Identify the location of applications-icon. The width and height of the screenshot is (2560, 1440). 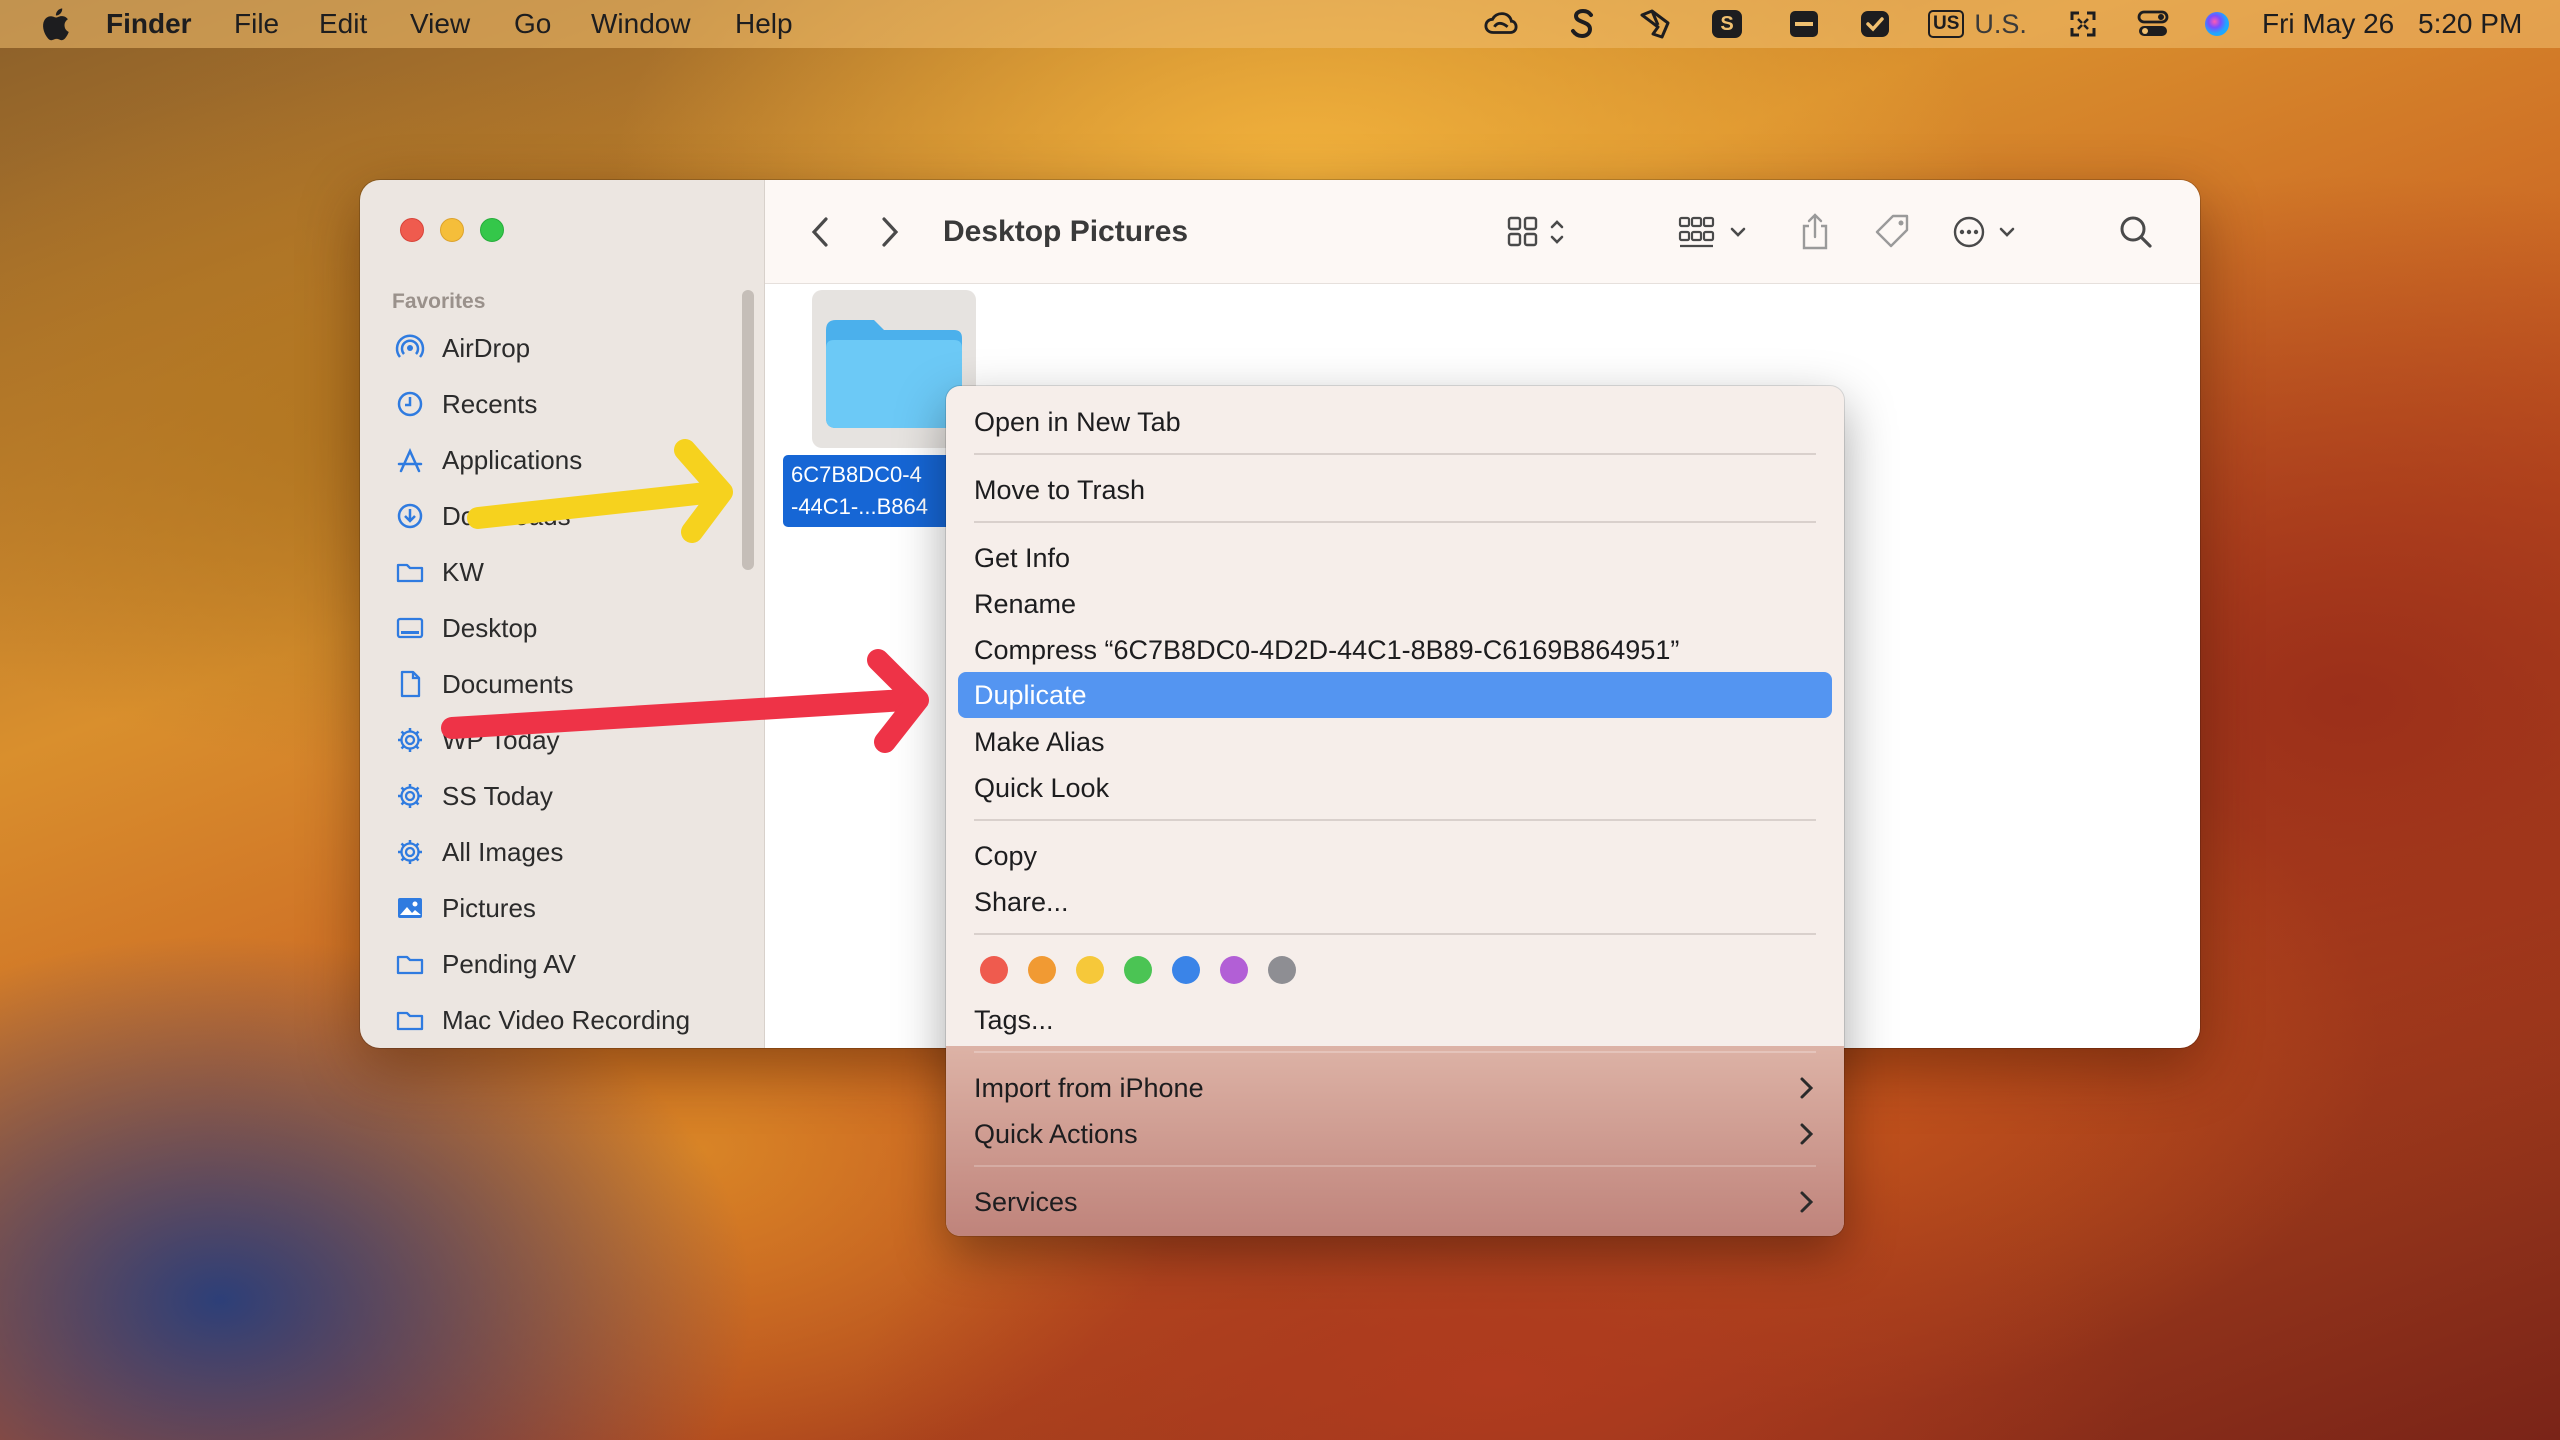
(410, 460).